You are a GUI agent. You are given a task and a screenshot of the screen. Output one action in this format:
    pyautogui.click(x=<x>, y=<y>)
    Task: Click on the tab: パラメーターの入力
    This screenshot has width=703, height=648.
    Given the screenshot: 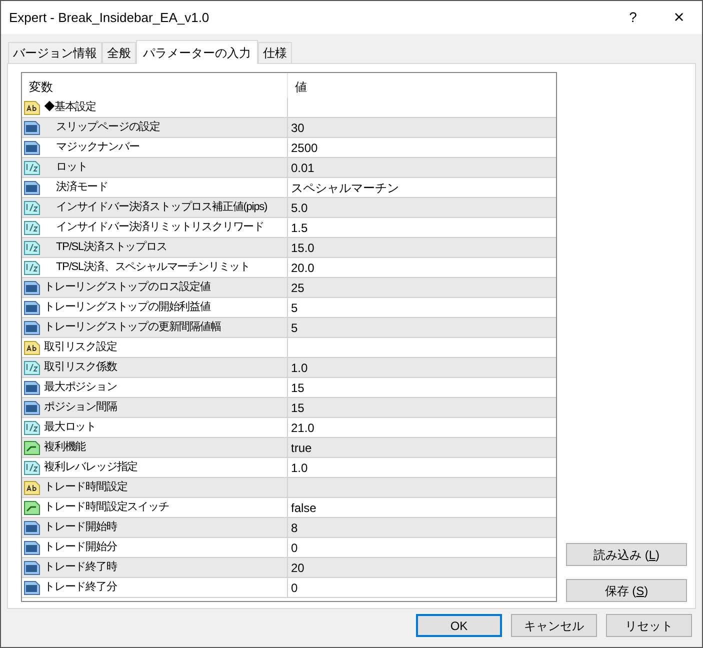 What is the action you would take?
    pyautogui.click(x=197, y=52)
    